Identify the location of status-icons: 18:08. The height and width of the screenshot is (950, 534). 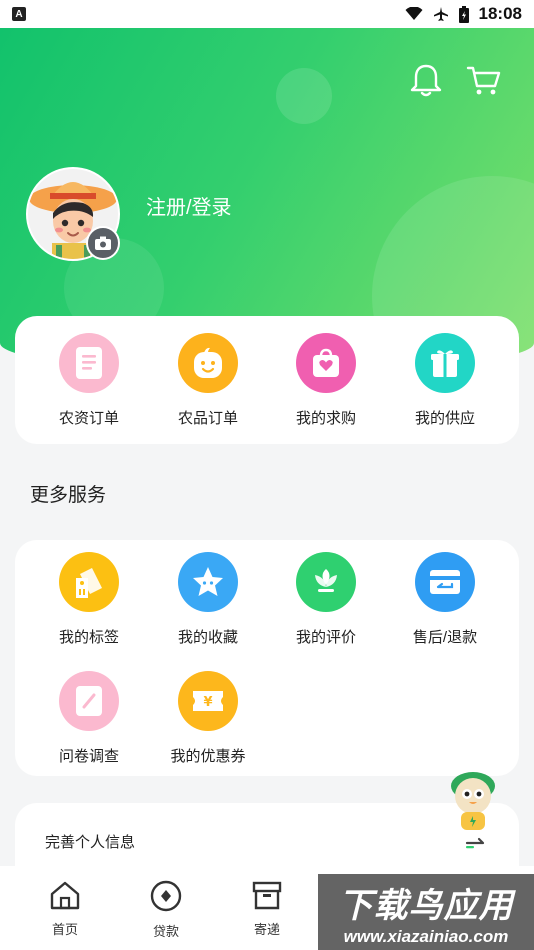
(463, 14).